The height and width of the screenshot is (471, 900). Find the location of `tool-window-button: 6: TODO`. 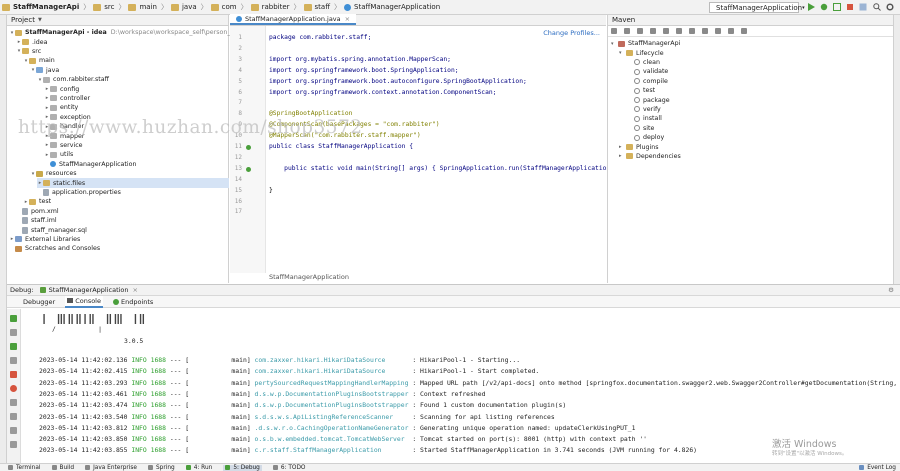

tool-window-button: 6: TODO is located at coordinates (289, 468).